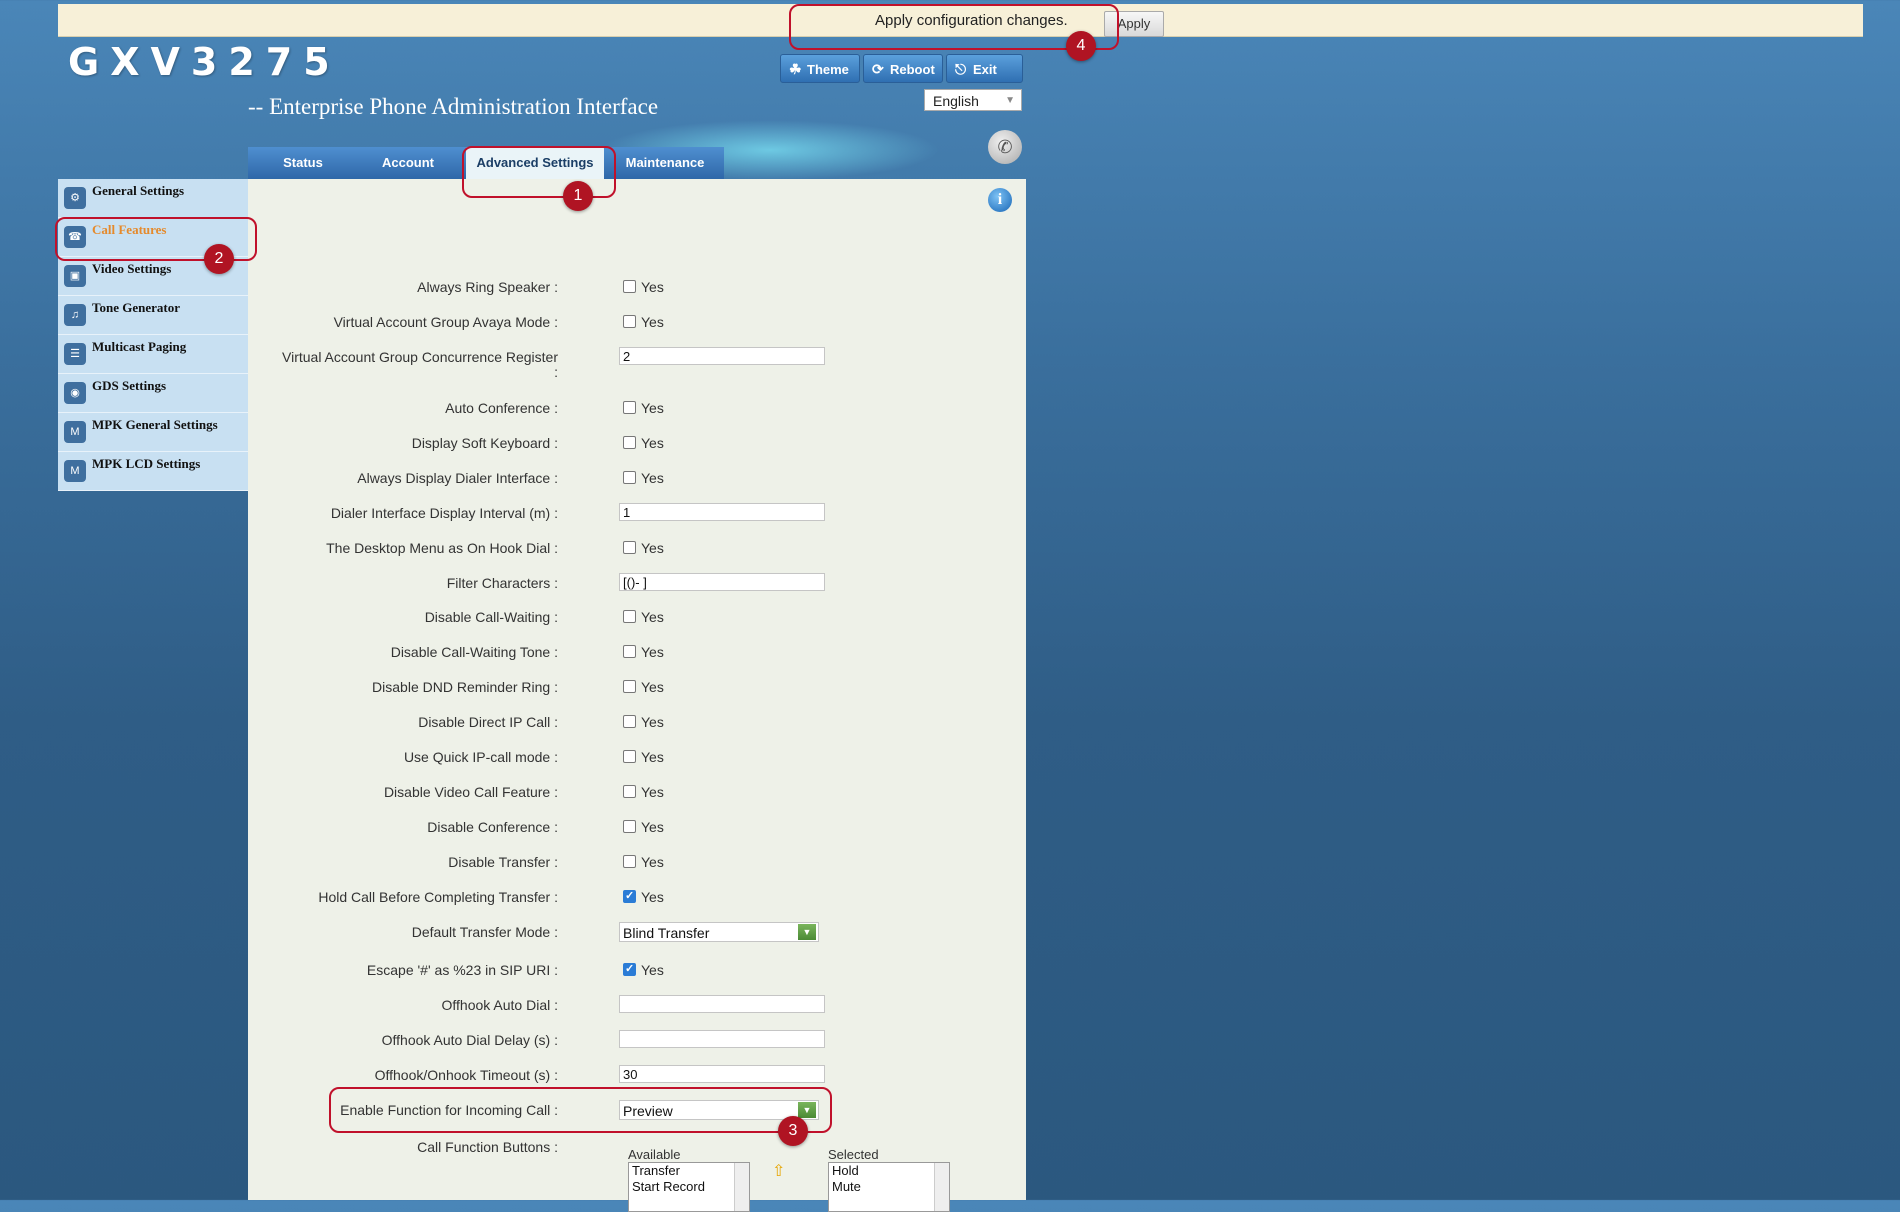 The image size is (1900, 1212). What do you see at coordinates (637, 690) in the screenshot?
I see `row-disable-dnd-reminder: Disable DND Reminder Ring : Yes` at bounding box center [637, 690].